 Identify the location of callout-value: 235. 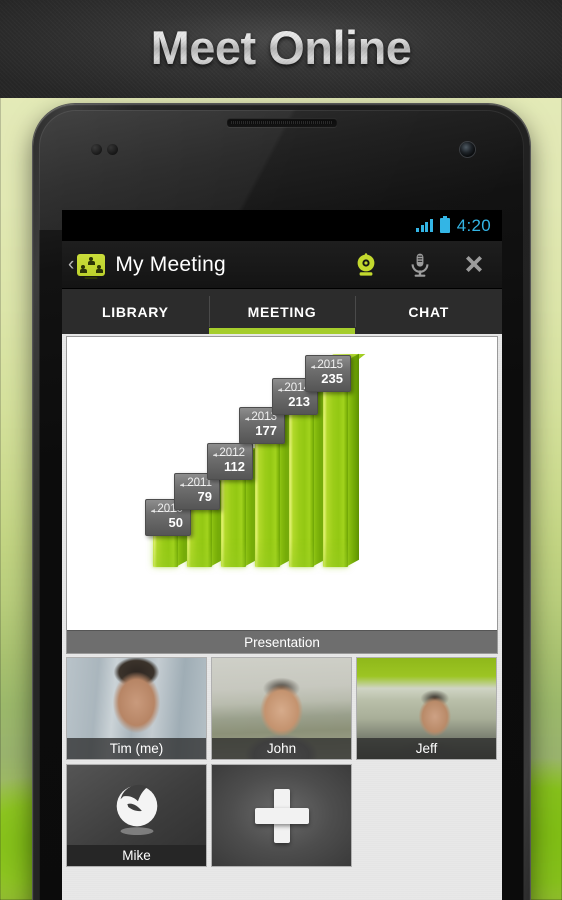
(332, 379).